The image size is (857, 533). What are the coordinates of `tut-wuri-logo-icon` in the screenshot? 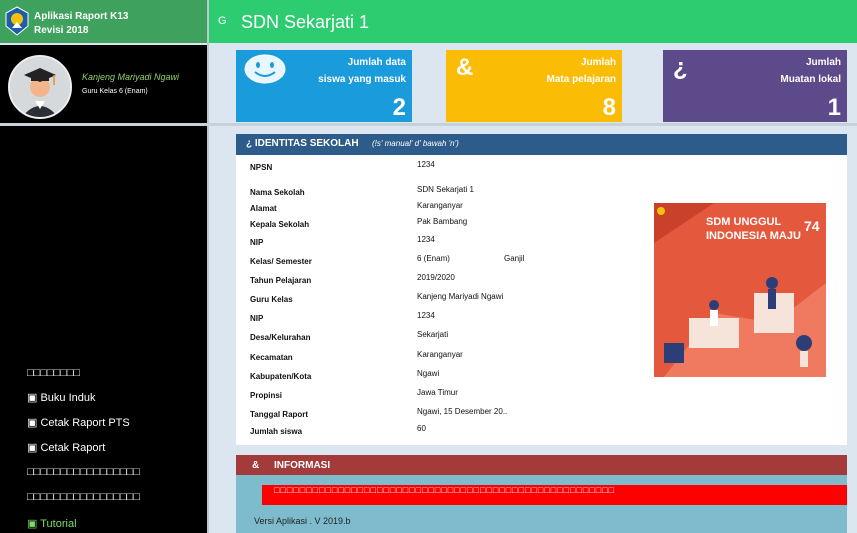 It's located at (17, 21).